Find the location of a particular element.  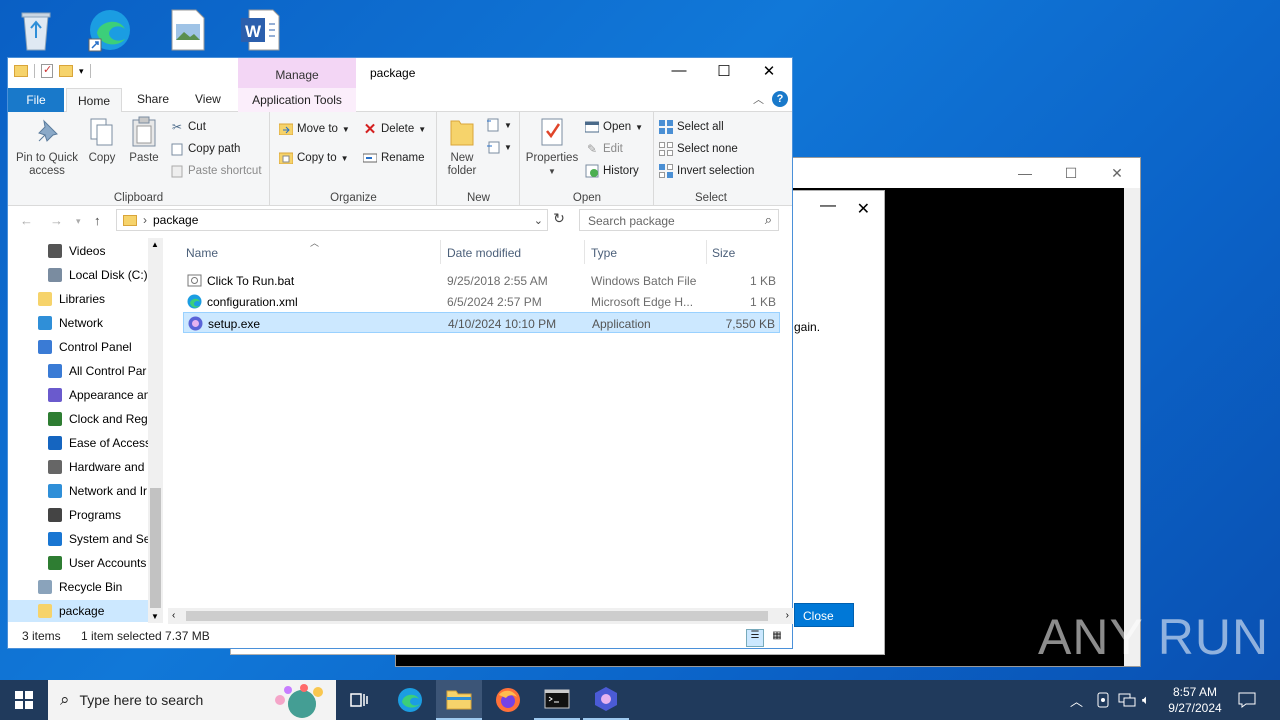

taskbar-console is located at coordinates (557, 700).